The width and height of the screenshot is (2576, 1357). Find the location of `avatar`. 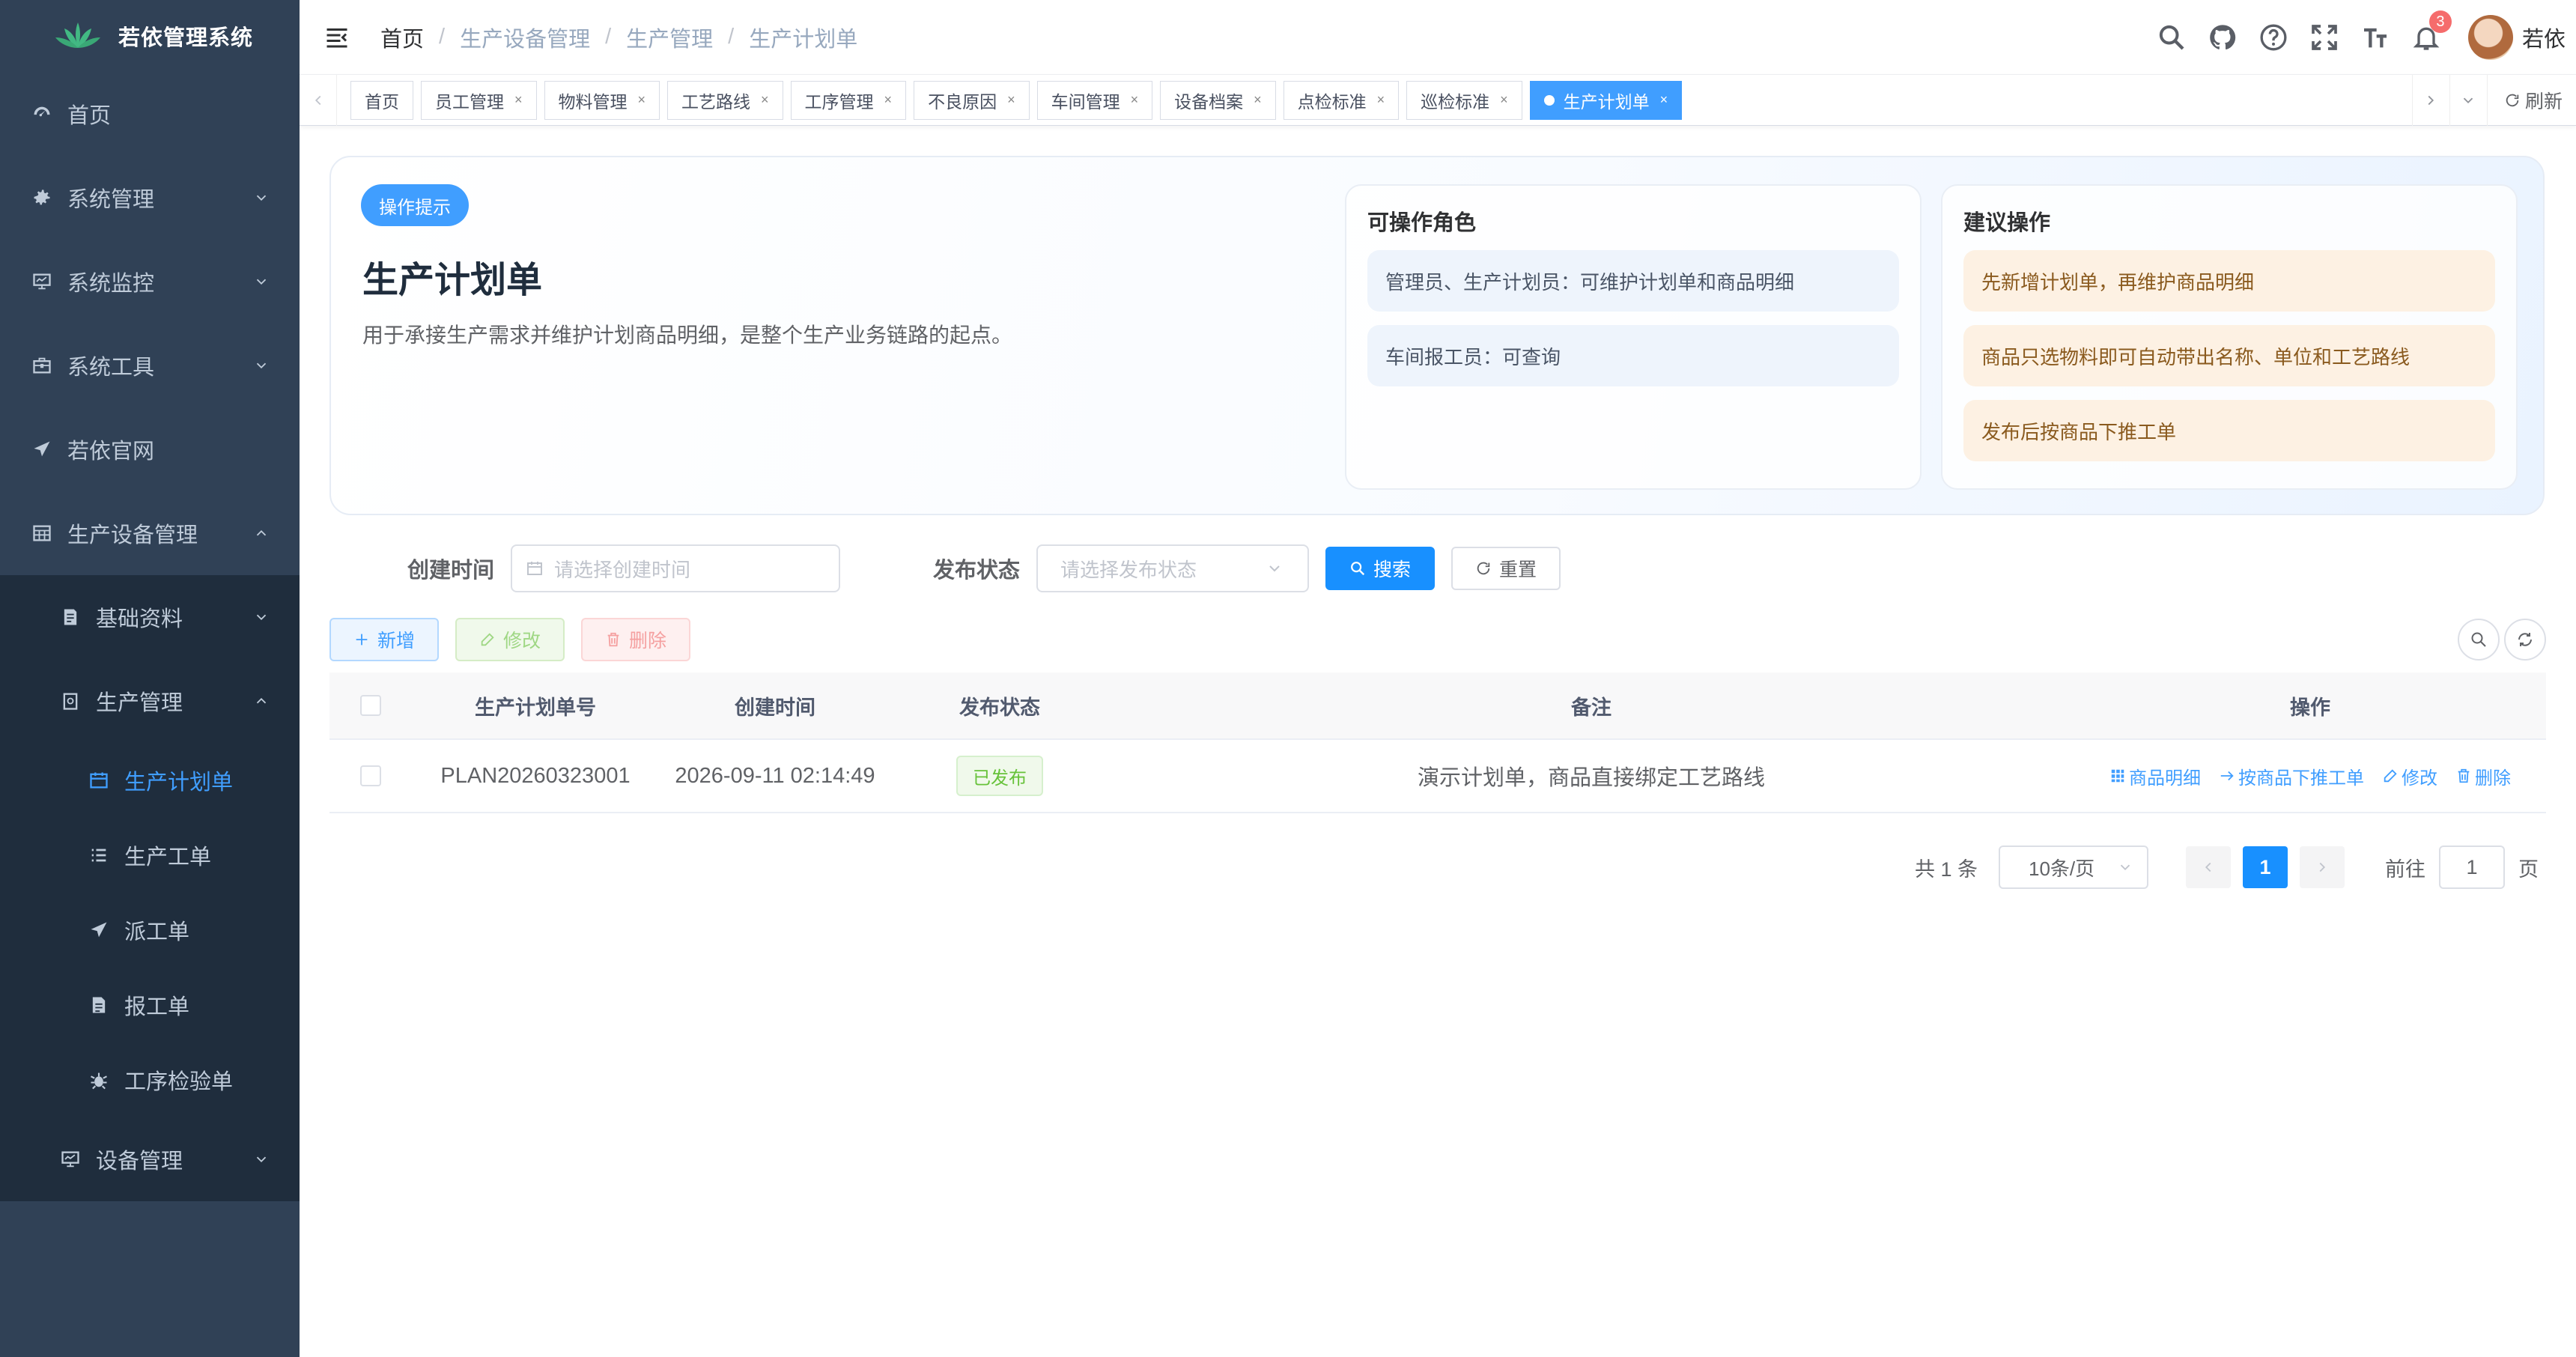

avatar is located at coordinates (2490, 37).